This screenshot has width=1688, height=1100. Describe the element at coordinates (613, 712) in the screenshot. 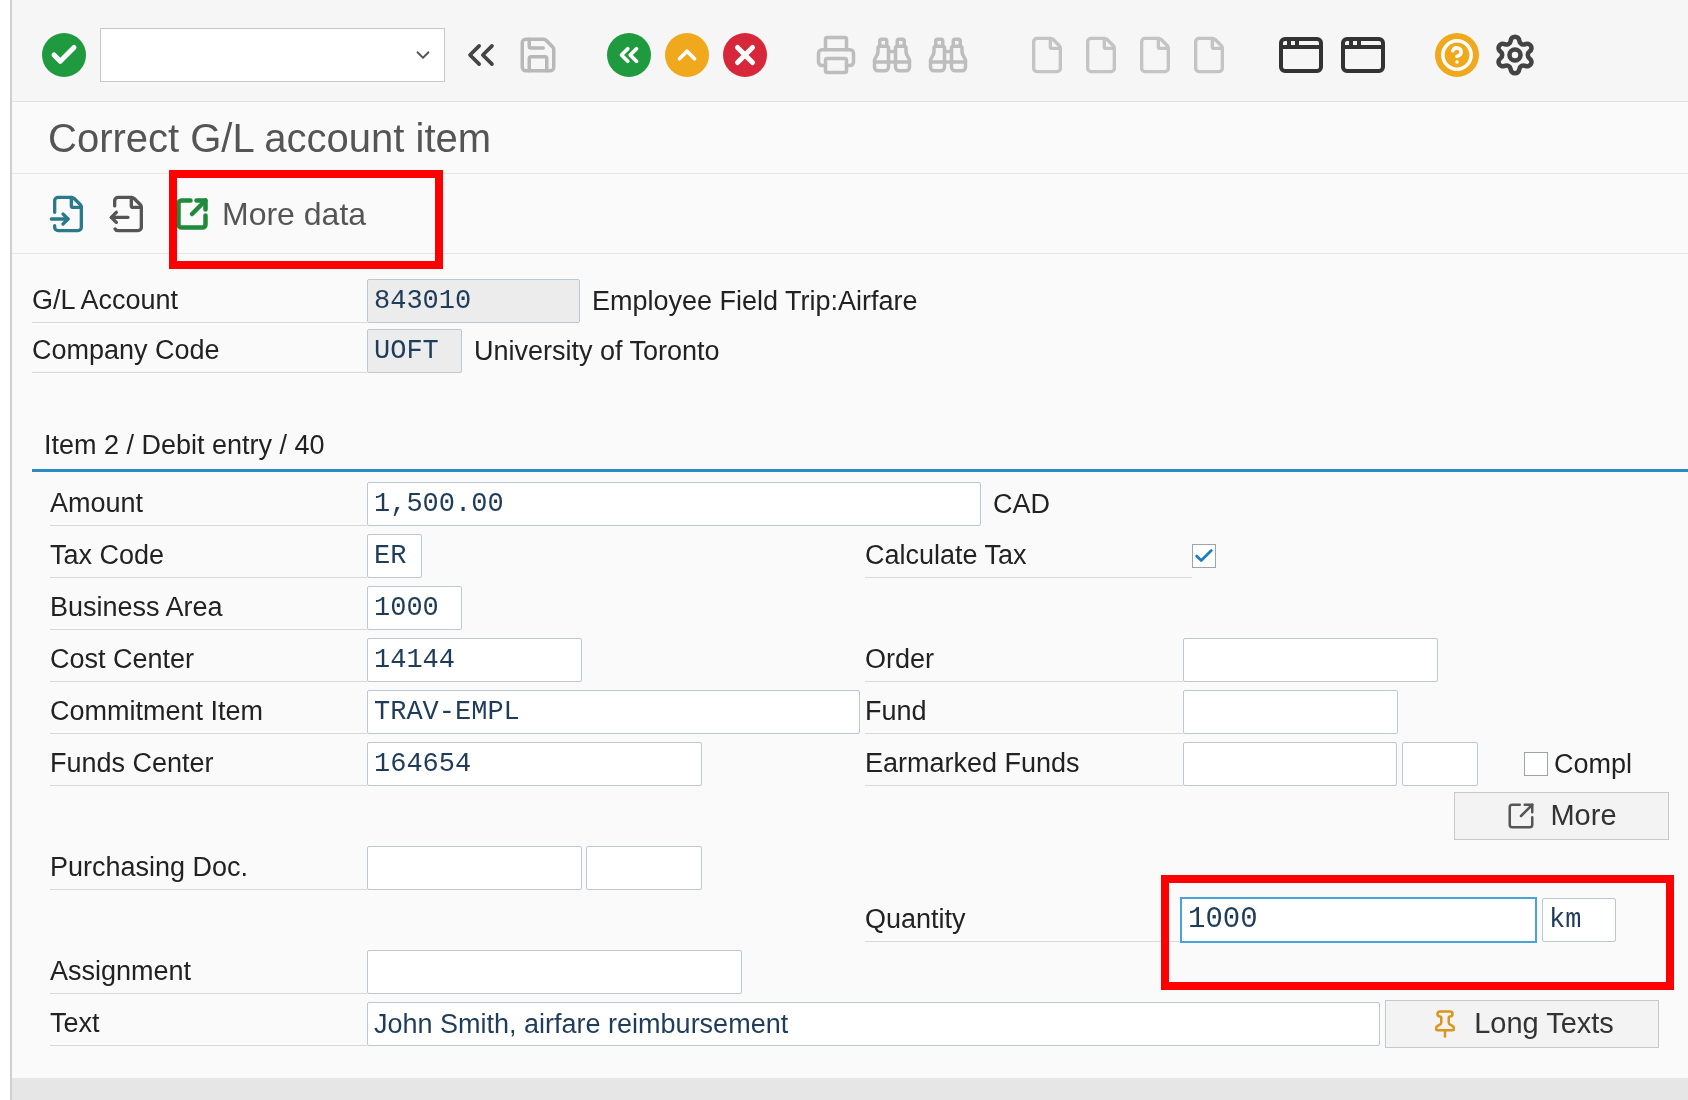

I see `input-field: TRAV-EMPL` at that location.